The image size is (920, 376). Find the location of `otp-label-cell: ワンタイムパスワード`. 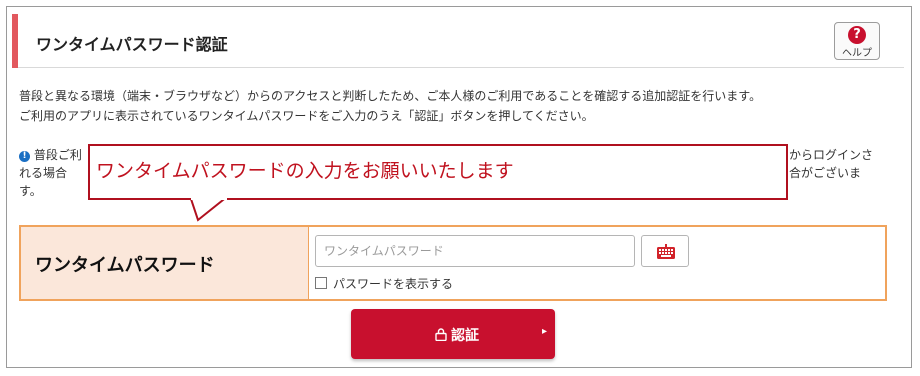

otp-label-cell: ワンタイムパスワード is located at coordinates (165, 263).